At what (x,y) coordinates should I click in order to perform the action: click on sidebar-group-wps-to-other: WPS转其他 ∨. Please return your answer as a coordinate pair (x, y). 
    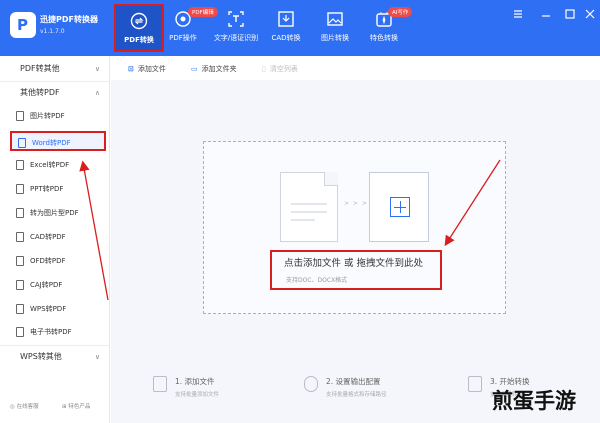
    Looking at the image, I should click on (55, 357).